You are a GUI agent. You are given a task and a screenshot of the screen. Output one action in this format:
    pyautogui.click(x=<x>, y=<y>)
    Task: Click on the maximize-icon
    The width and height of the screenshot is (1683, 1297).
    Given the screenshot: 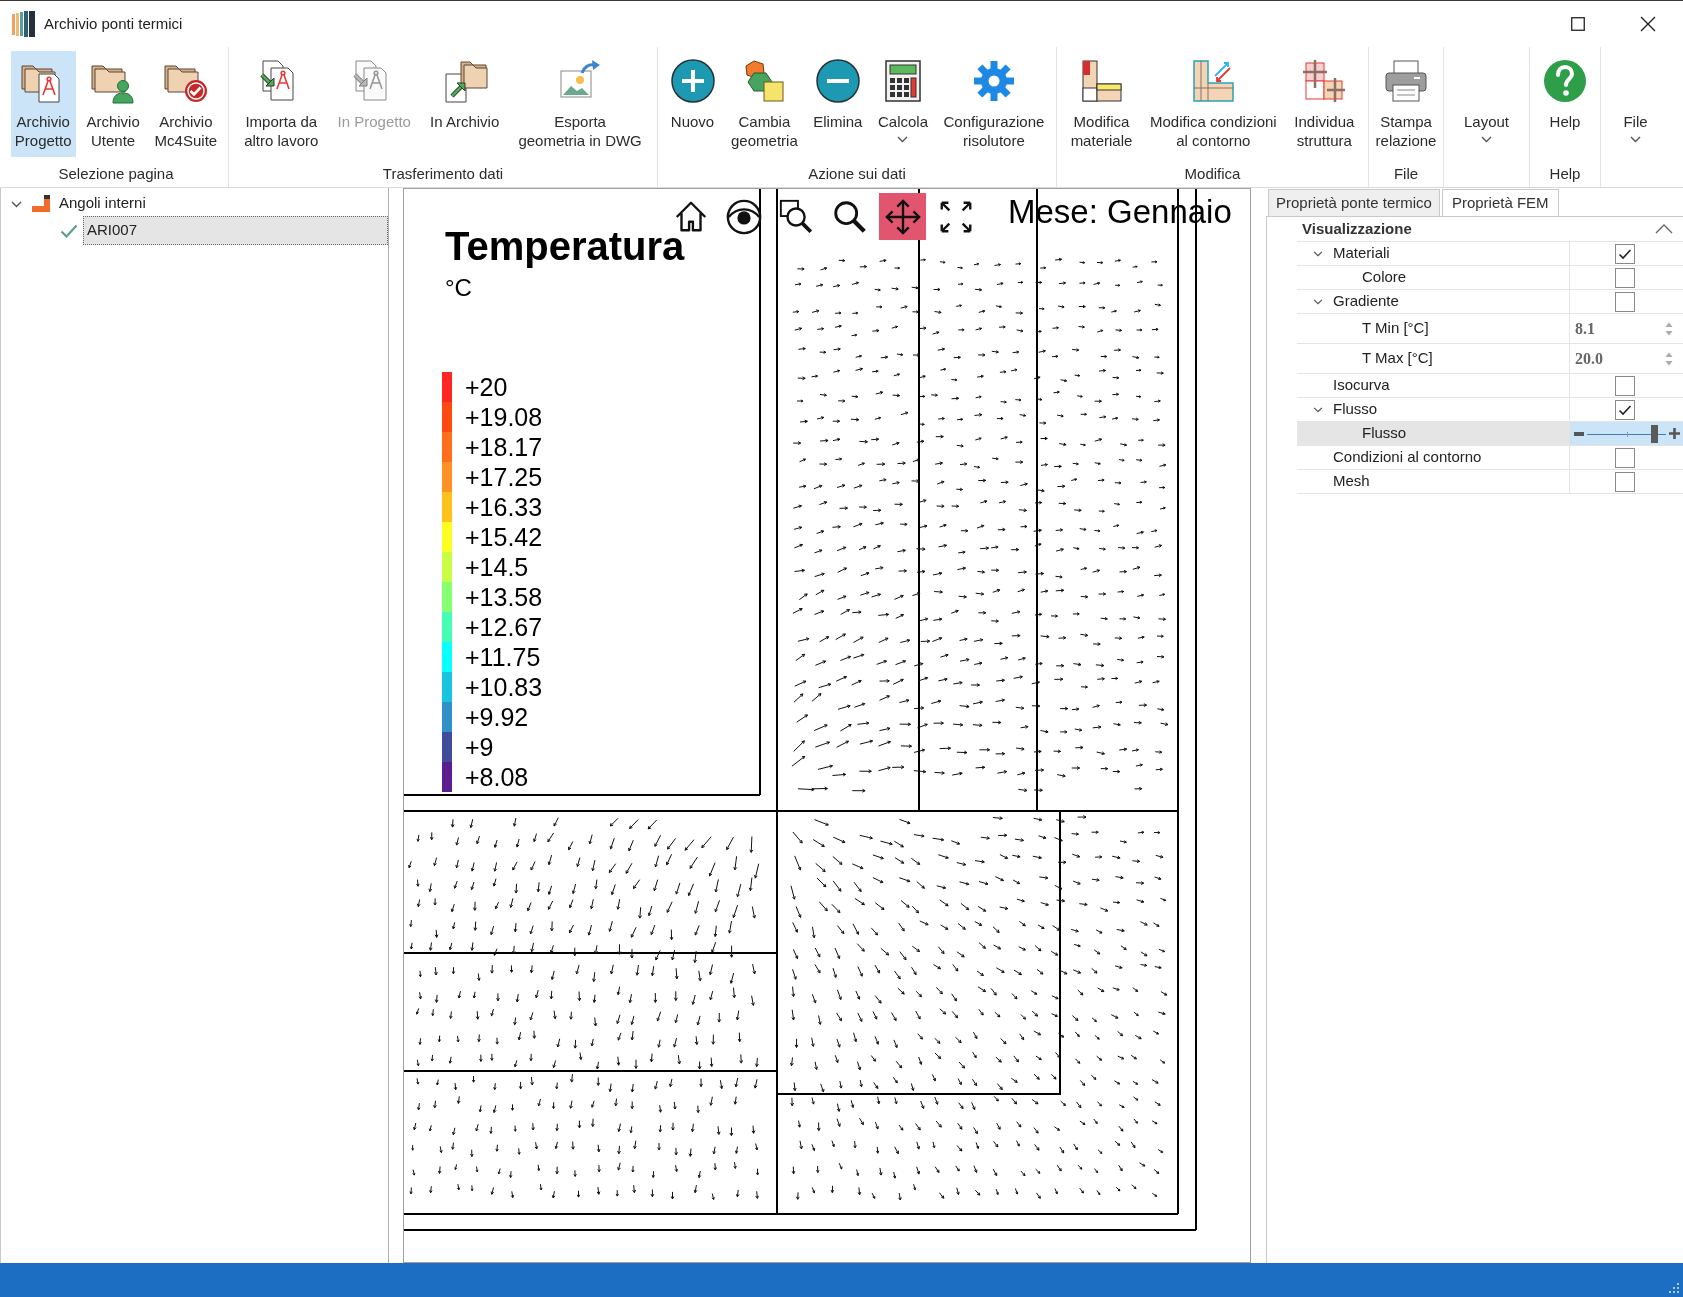 What is the action you would take?
    pyautogui.click(x=1578, y=24)
    